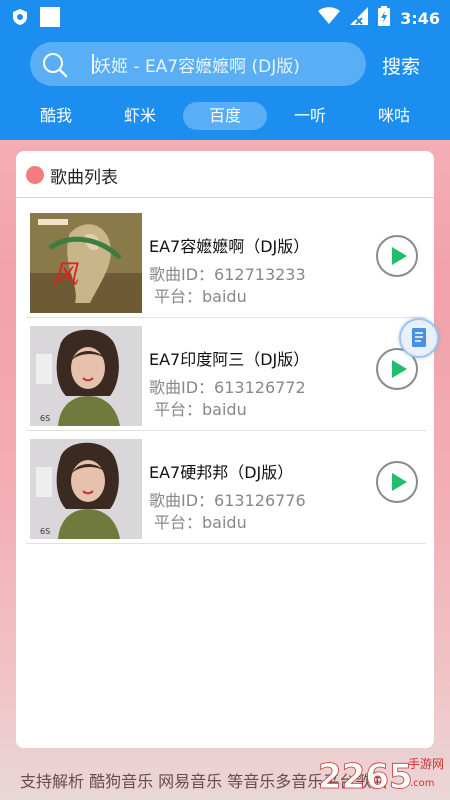  I want to click on shield-icon, so click(20, 19).